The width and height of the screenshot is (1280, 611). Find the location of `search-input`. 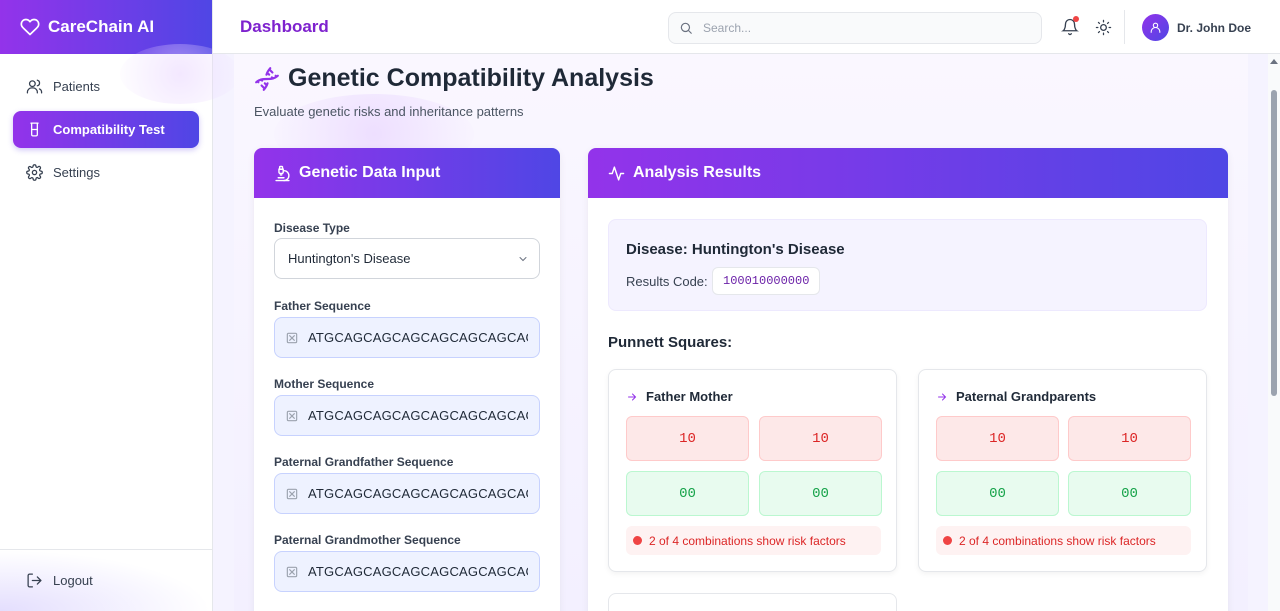

search-input is located at coordinates (863, 28).